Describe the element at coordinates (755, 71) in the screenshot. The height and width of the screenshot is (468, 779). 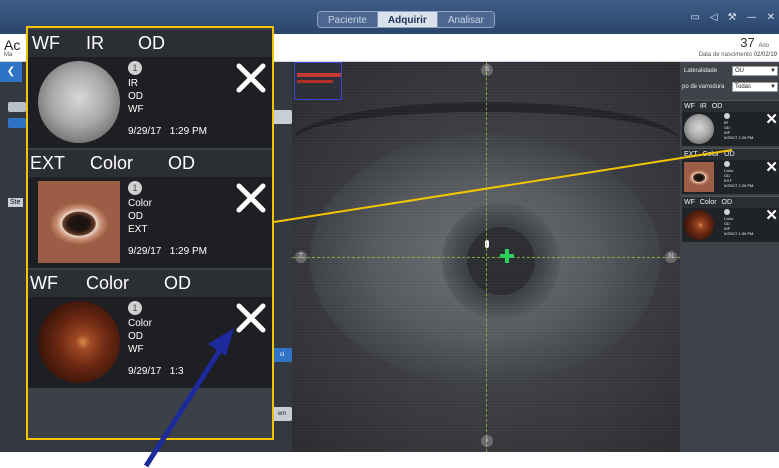
I see `laterality-select: OU ▼` at that location.